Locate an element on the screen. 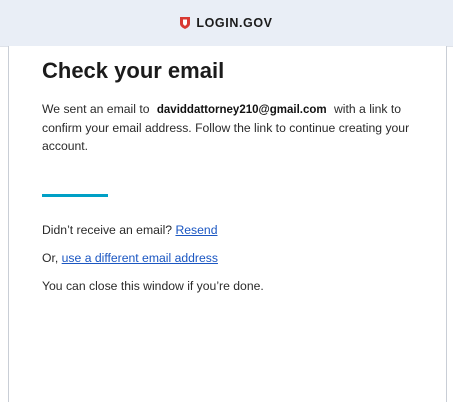  resend-line: Didn’t receive an email? Resend is located at coordinates (237, 230).